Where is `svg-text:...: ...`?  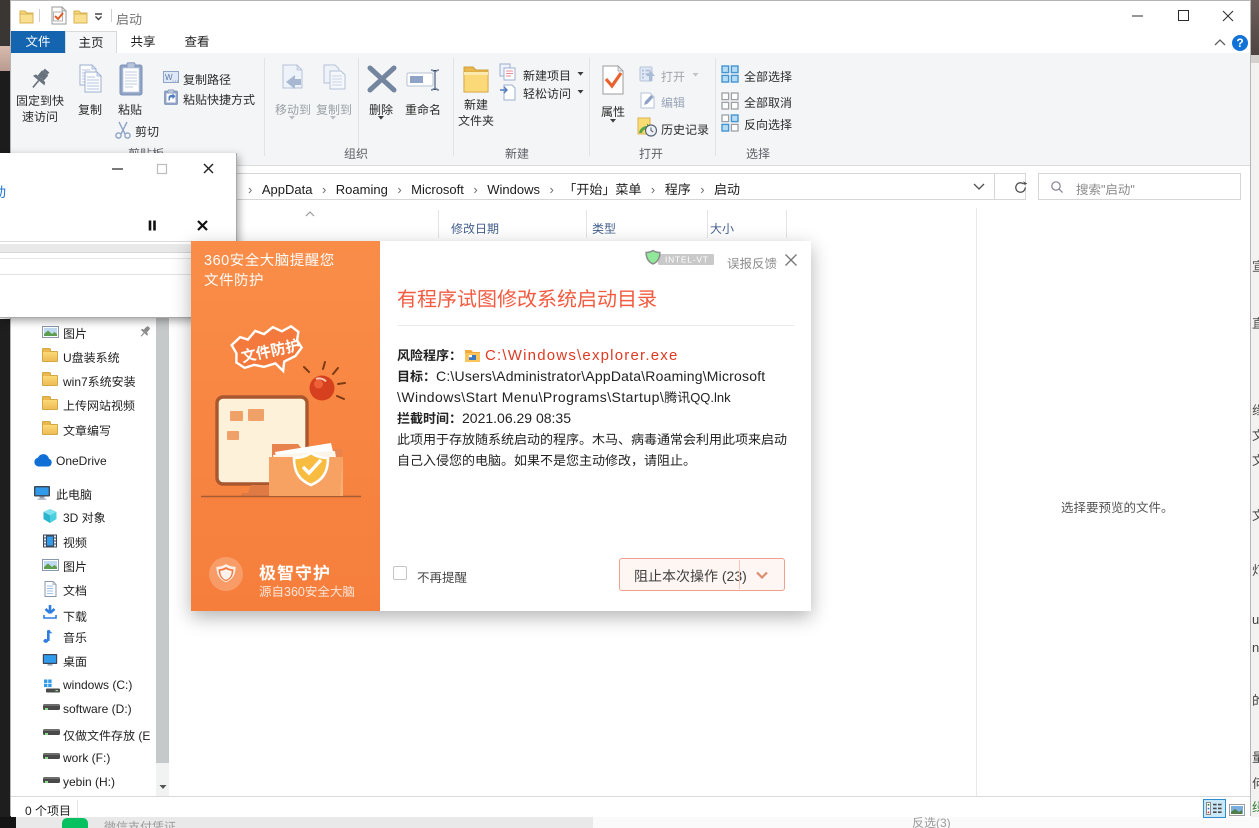
svg-text:...: ... is located at coordinates (175, 79).